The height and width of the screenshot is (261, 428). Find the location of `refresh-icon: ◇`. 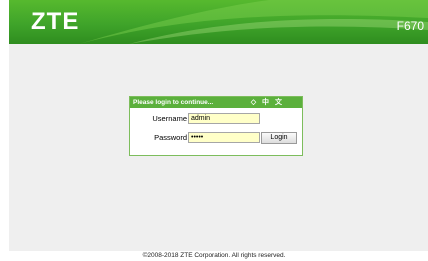

refresh-icon: ◇ is located at coordinates (253, 102).